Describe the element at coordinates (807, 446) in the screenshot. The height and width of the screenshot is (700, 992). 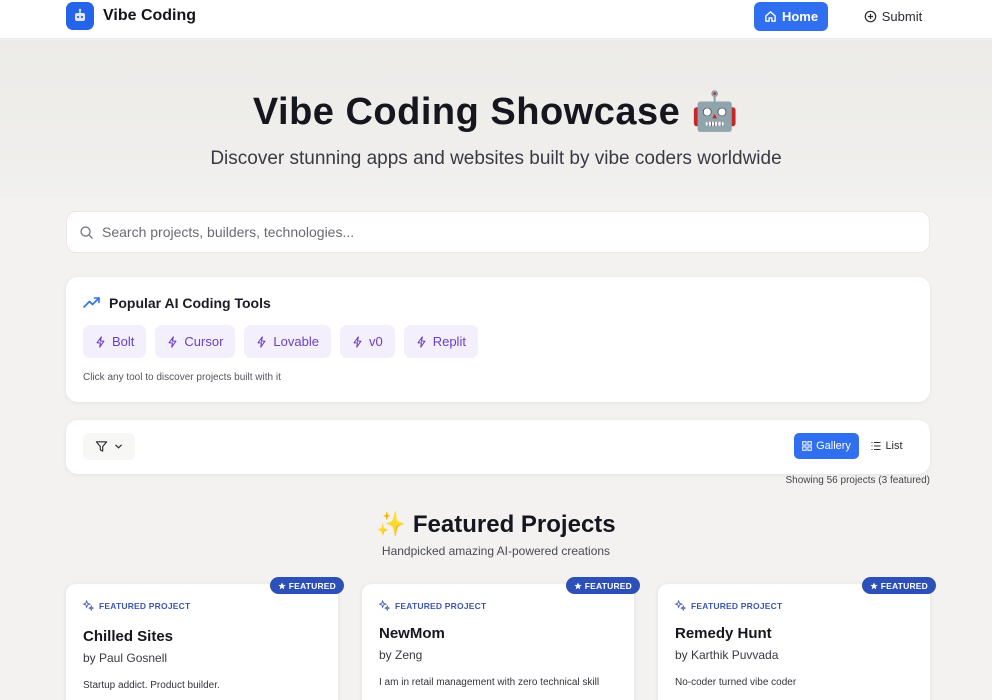
I see `grid-icon` at that location.